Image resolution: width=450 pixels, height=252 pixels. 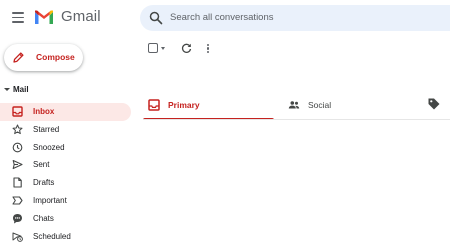 What do you see at coordinates (65, 183) in the screenshot?
I see `sidebar-item-drafts: Drafts` at bounding box center [65, 183].